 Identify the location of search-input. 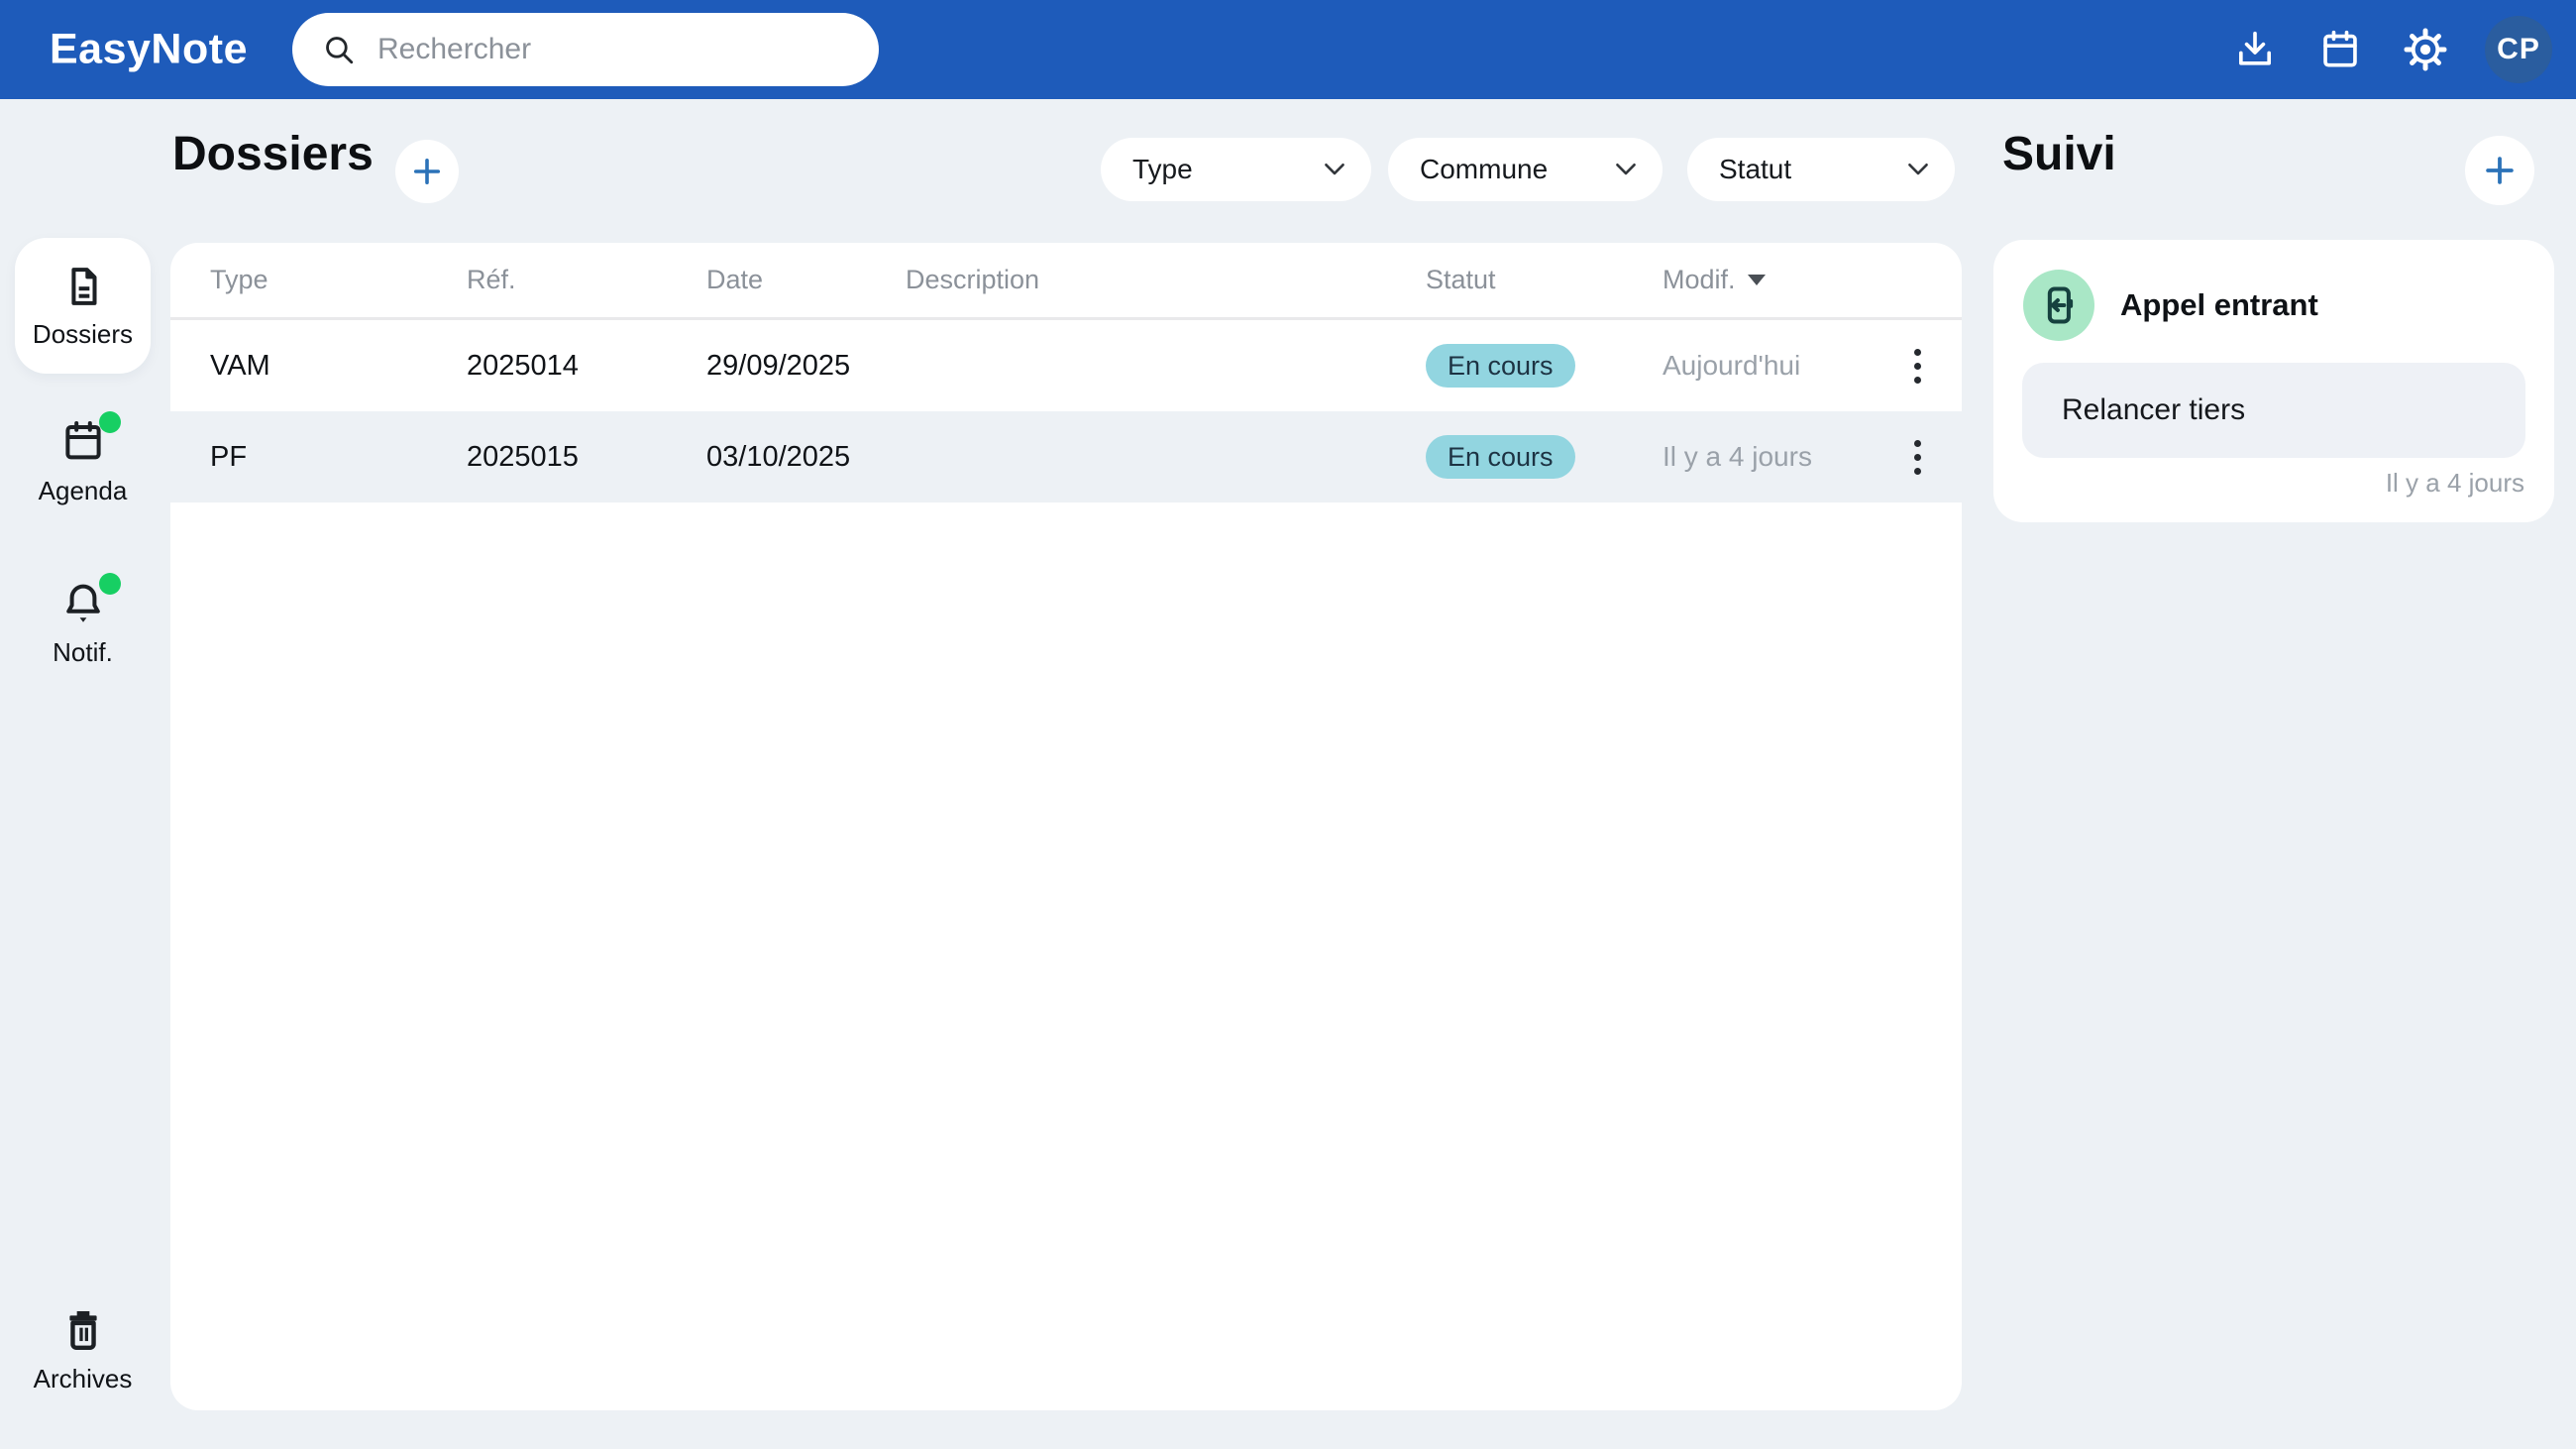
(614, 50).